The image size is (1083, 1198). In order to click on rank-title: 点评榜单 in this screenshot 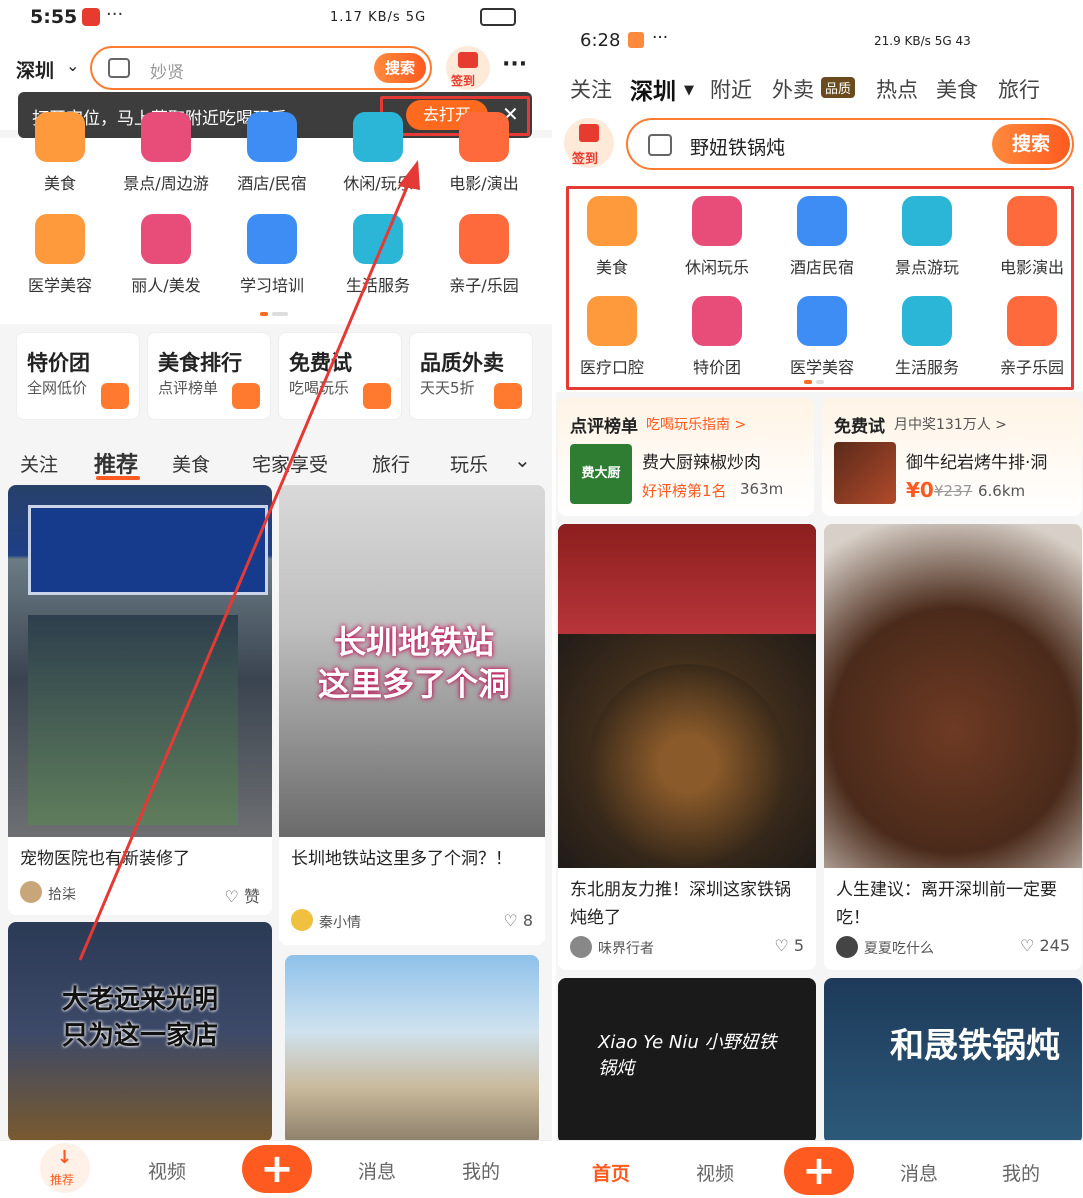, I will do `click(604, 427)`.